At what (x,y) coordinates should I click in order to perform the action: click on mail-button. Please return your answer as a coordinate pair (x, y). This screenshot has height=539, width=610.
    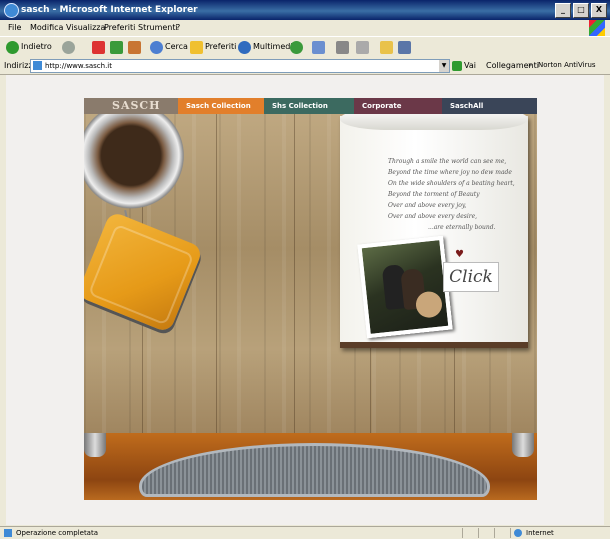
    Looking at the image, I should click on (318, 47).